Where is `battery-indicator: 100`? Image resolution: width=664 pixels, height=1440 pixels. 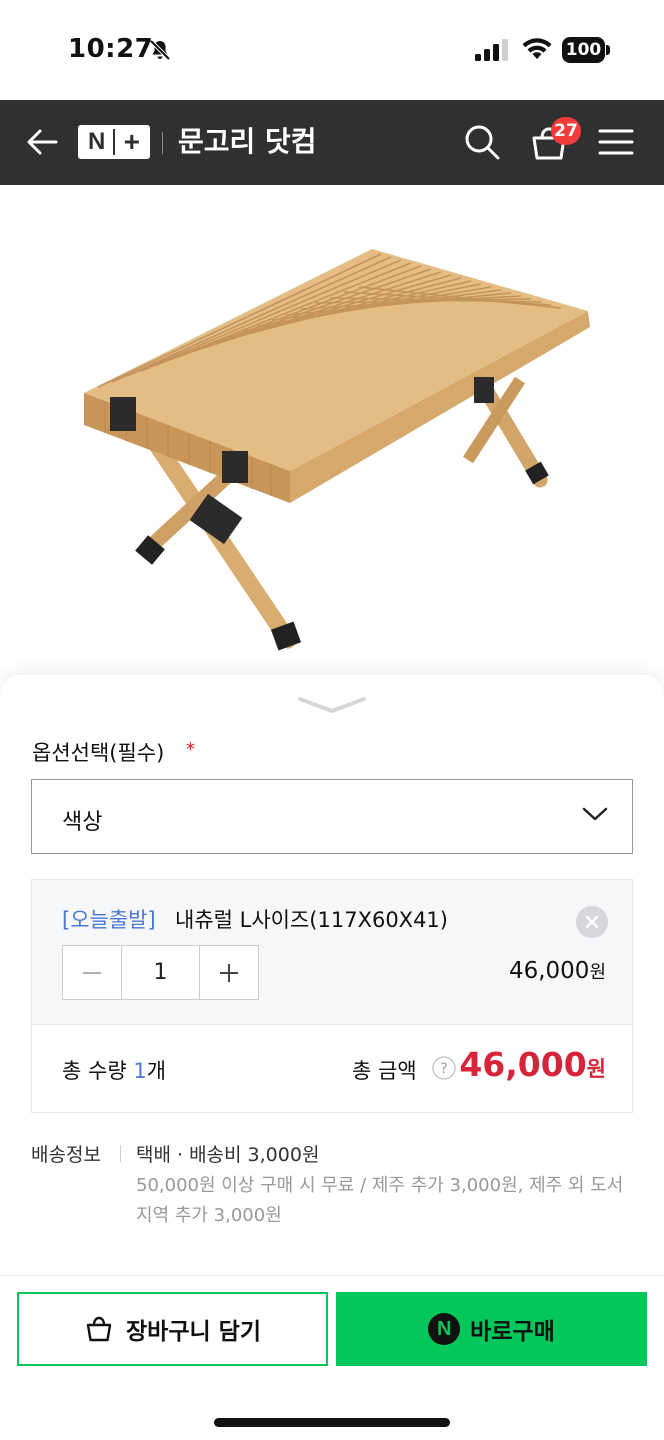
battery-indicator: 100 is located at coordinates (586, 50).